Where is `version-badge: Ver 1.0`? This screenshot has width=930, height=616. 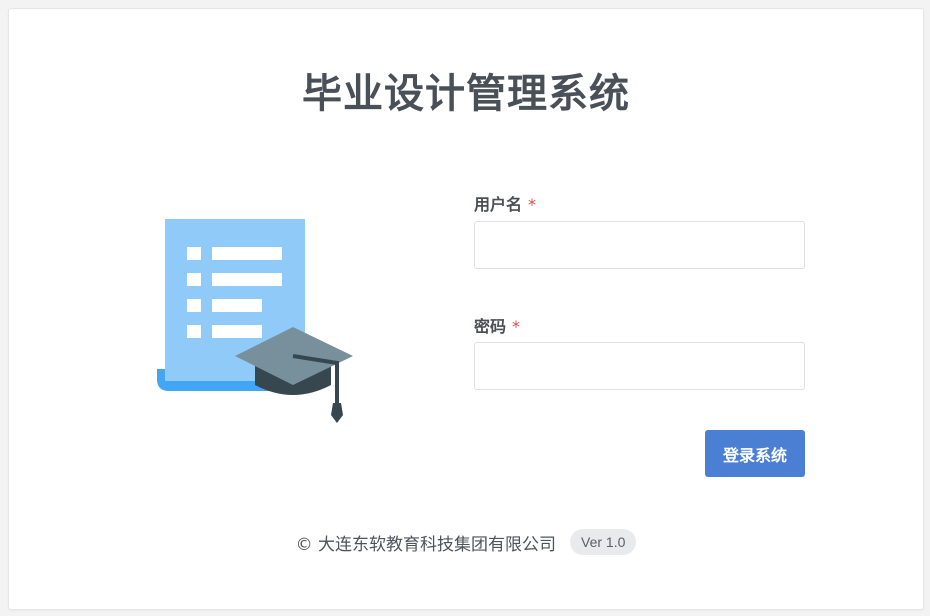 version-badge: Ver 1.0 is located at coordinates (603, 542).